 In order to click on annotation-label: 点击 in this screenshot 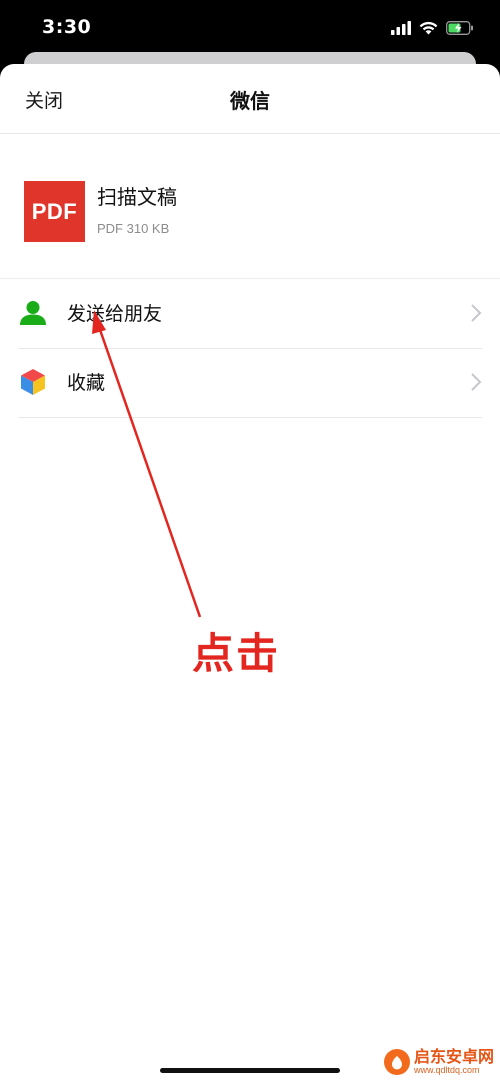, I will do `click(236, 653)`.